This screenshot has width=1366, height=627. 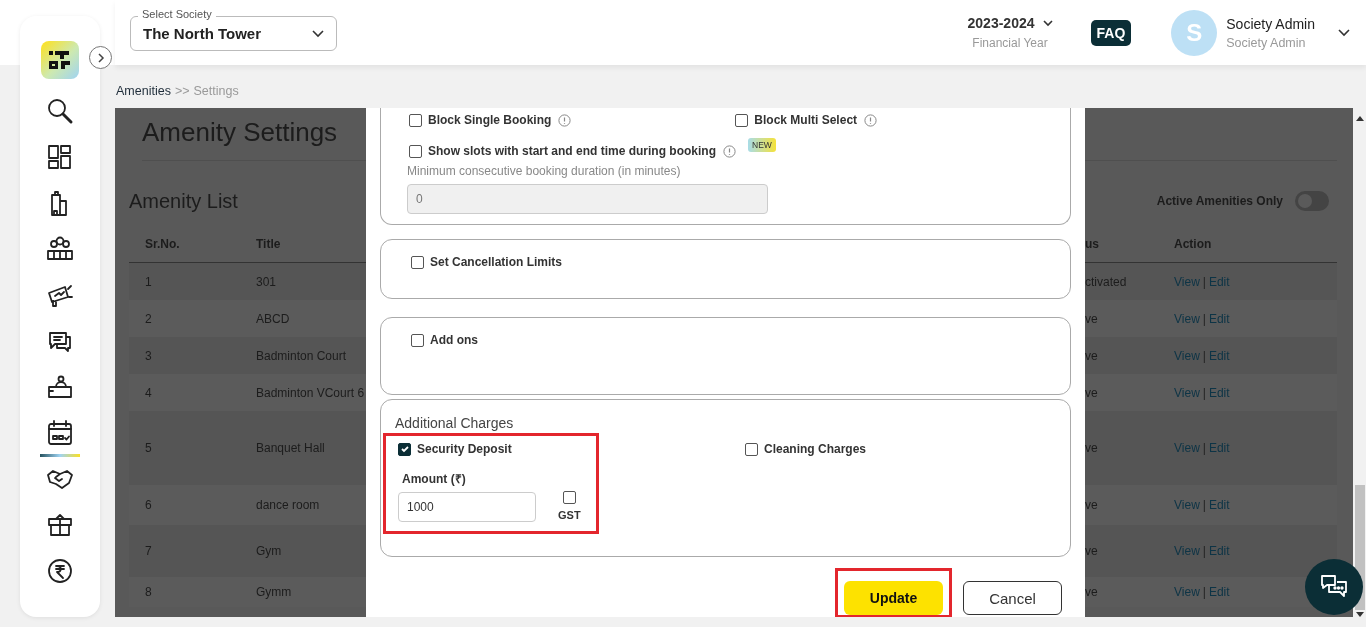 I want to click on scroll-down-icon, so click(x=1359, y=614).